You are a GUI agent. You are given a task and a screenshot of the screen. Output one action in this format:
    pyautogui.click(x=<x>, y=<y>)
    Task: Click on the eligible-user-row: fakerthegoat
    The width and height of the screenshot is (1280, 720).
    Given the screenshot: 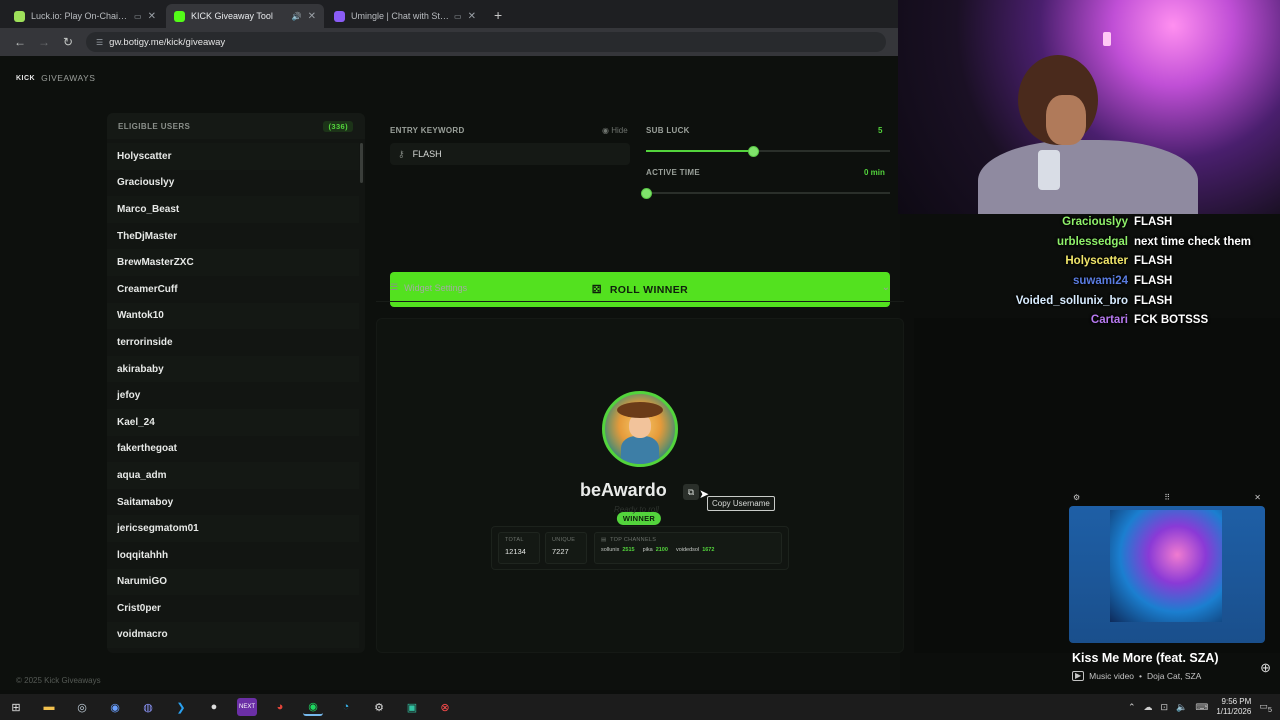 What is the action you would take?
    pyautogui.click(x=233, y=449)
    